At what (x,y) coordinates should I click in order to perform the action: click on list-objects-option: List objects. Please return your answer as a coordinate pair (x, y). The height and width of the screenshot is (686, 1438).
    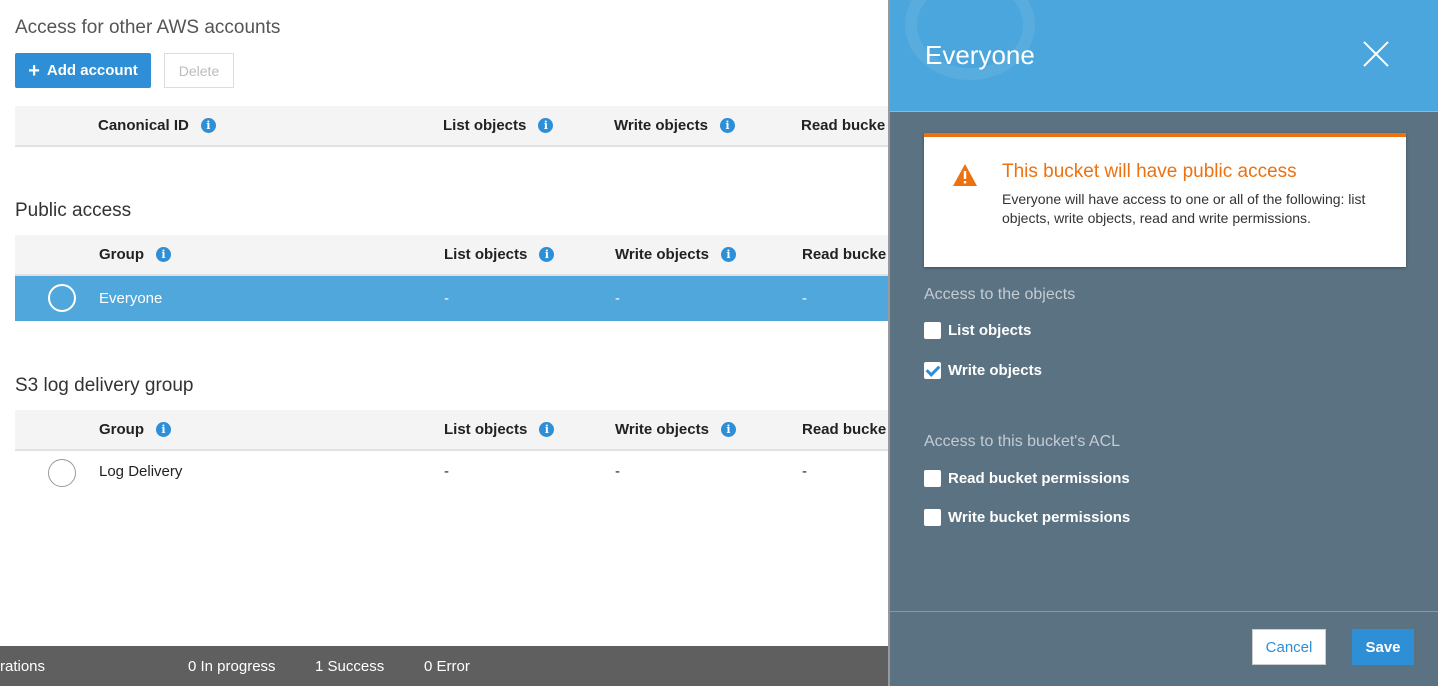
    Looking at the image, I should click on (977, 330).